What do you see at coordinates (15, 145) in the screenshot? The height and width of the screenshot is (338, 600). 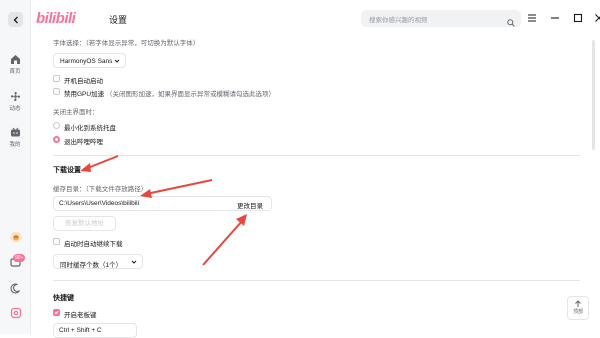 I see `sidebar-item-label: 我的` at bounding box center [15, 145].